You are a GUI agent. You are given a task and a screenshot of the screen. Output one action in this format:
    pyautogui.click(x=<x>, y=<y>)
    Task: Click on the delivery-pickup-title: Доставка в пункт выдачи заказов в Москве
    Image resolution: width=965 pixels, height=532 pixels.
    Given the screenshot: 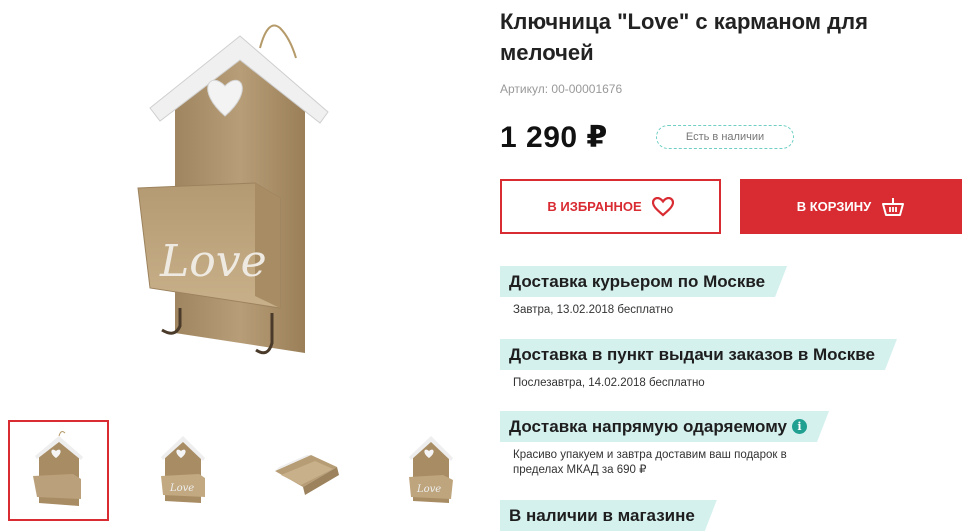 What is the action you would take?
    pyautogui.click(x=698, y=354)
    